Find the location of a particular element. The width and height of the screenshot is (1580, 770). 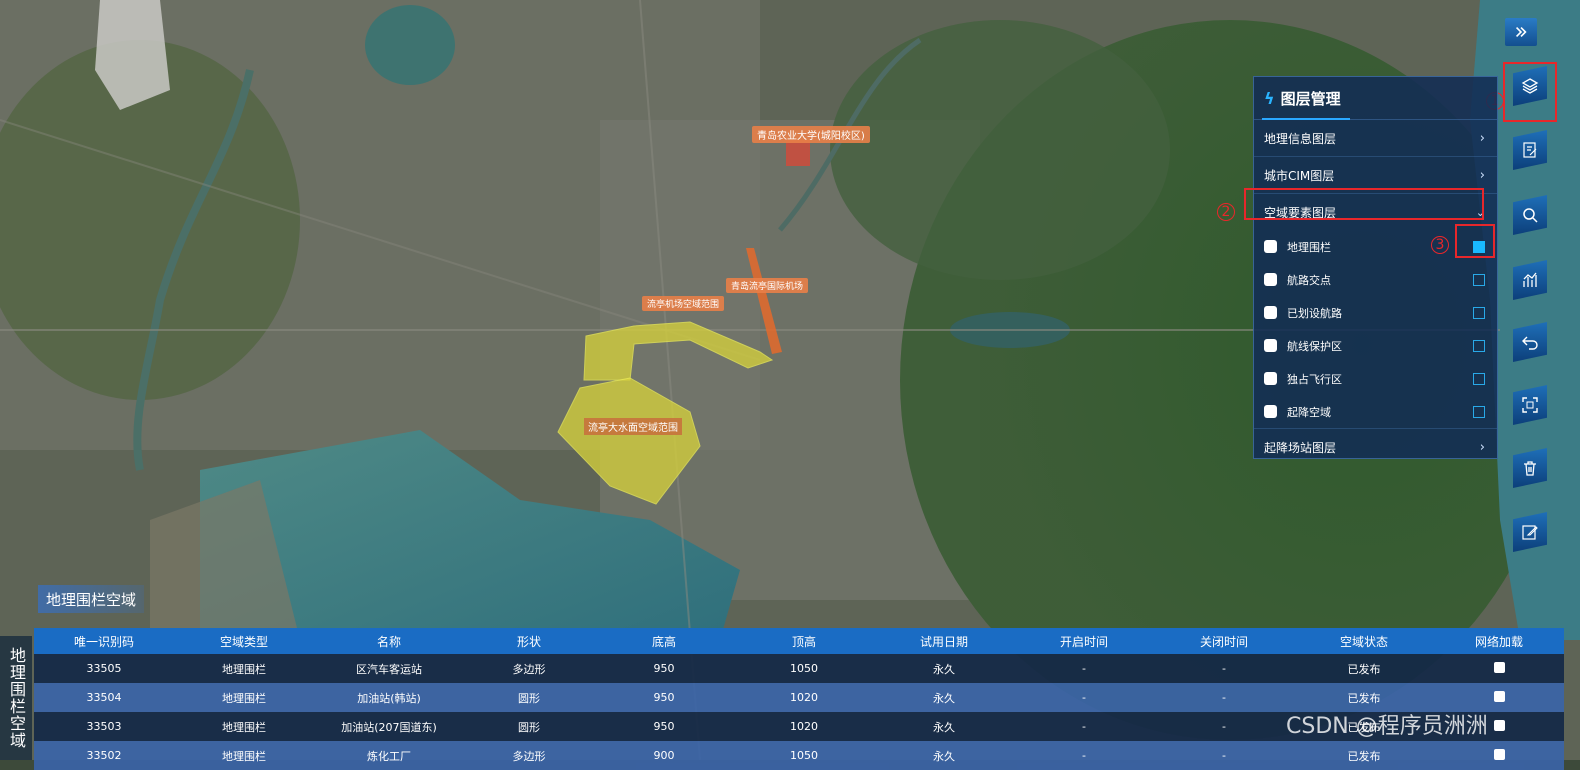

group-landing-station-layer: 起降场站图层 › is located at coordinates (1375, 446).